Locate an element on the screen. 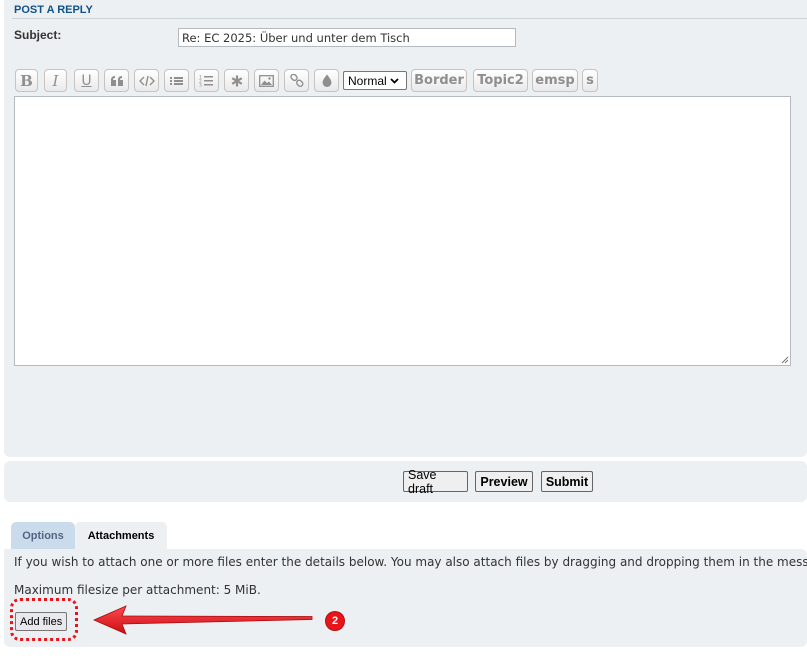 The height and width of the screenshot is (659, 807). bold-button: B is located at coordinates (26, 80).